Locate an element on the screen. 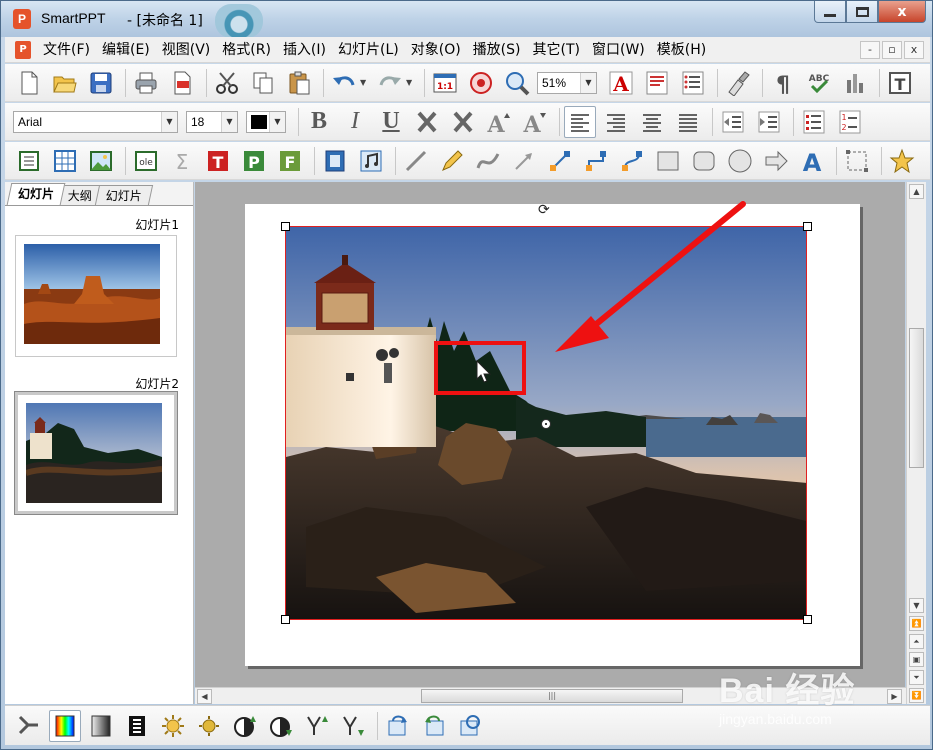 Image resolution: width=933 pixels, height=750 pixels. numbered-list-icon: 12 is located at coordinates (850, 122).